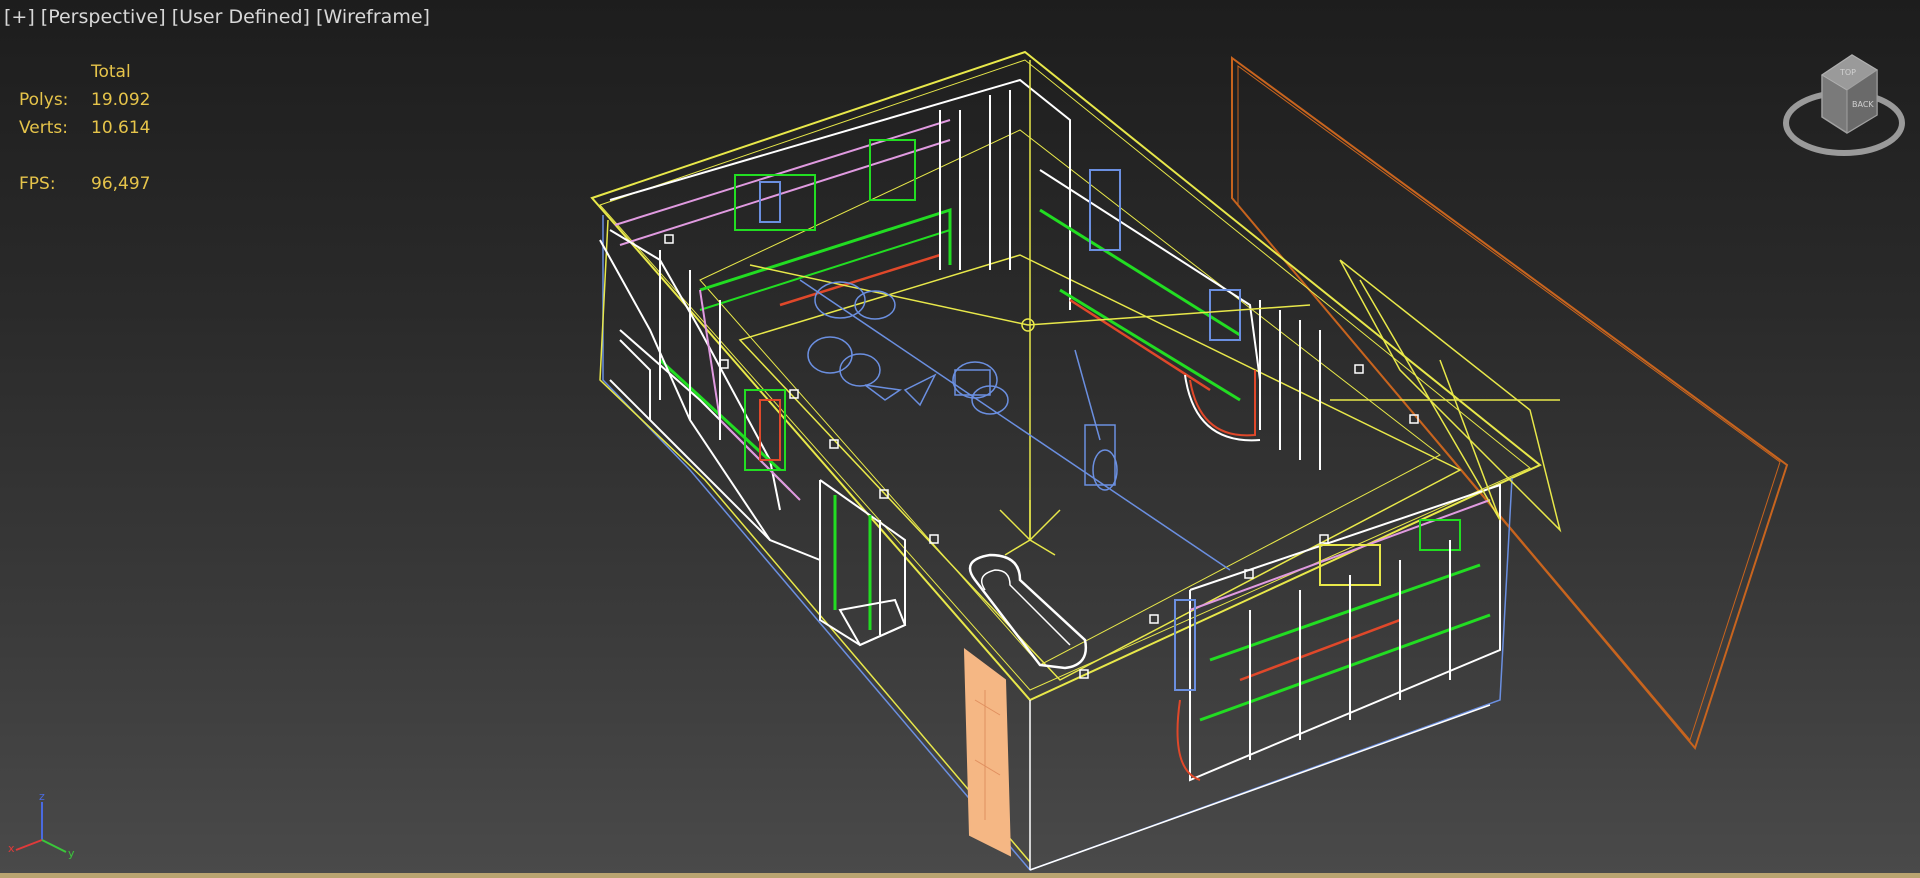 Image resolution: width=1920 pixels, height=878 pixels. Describe the element at coordinates (1337, 632) in the screenshot. I see `front-right-cabinets-wire` at that location.